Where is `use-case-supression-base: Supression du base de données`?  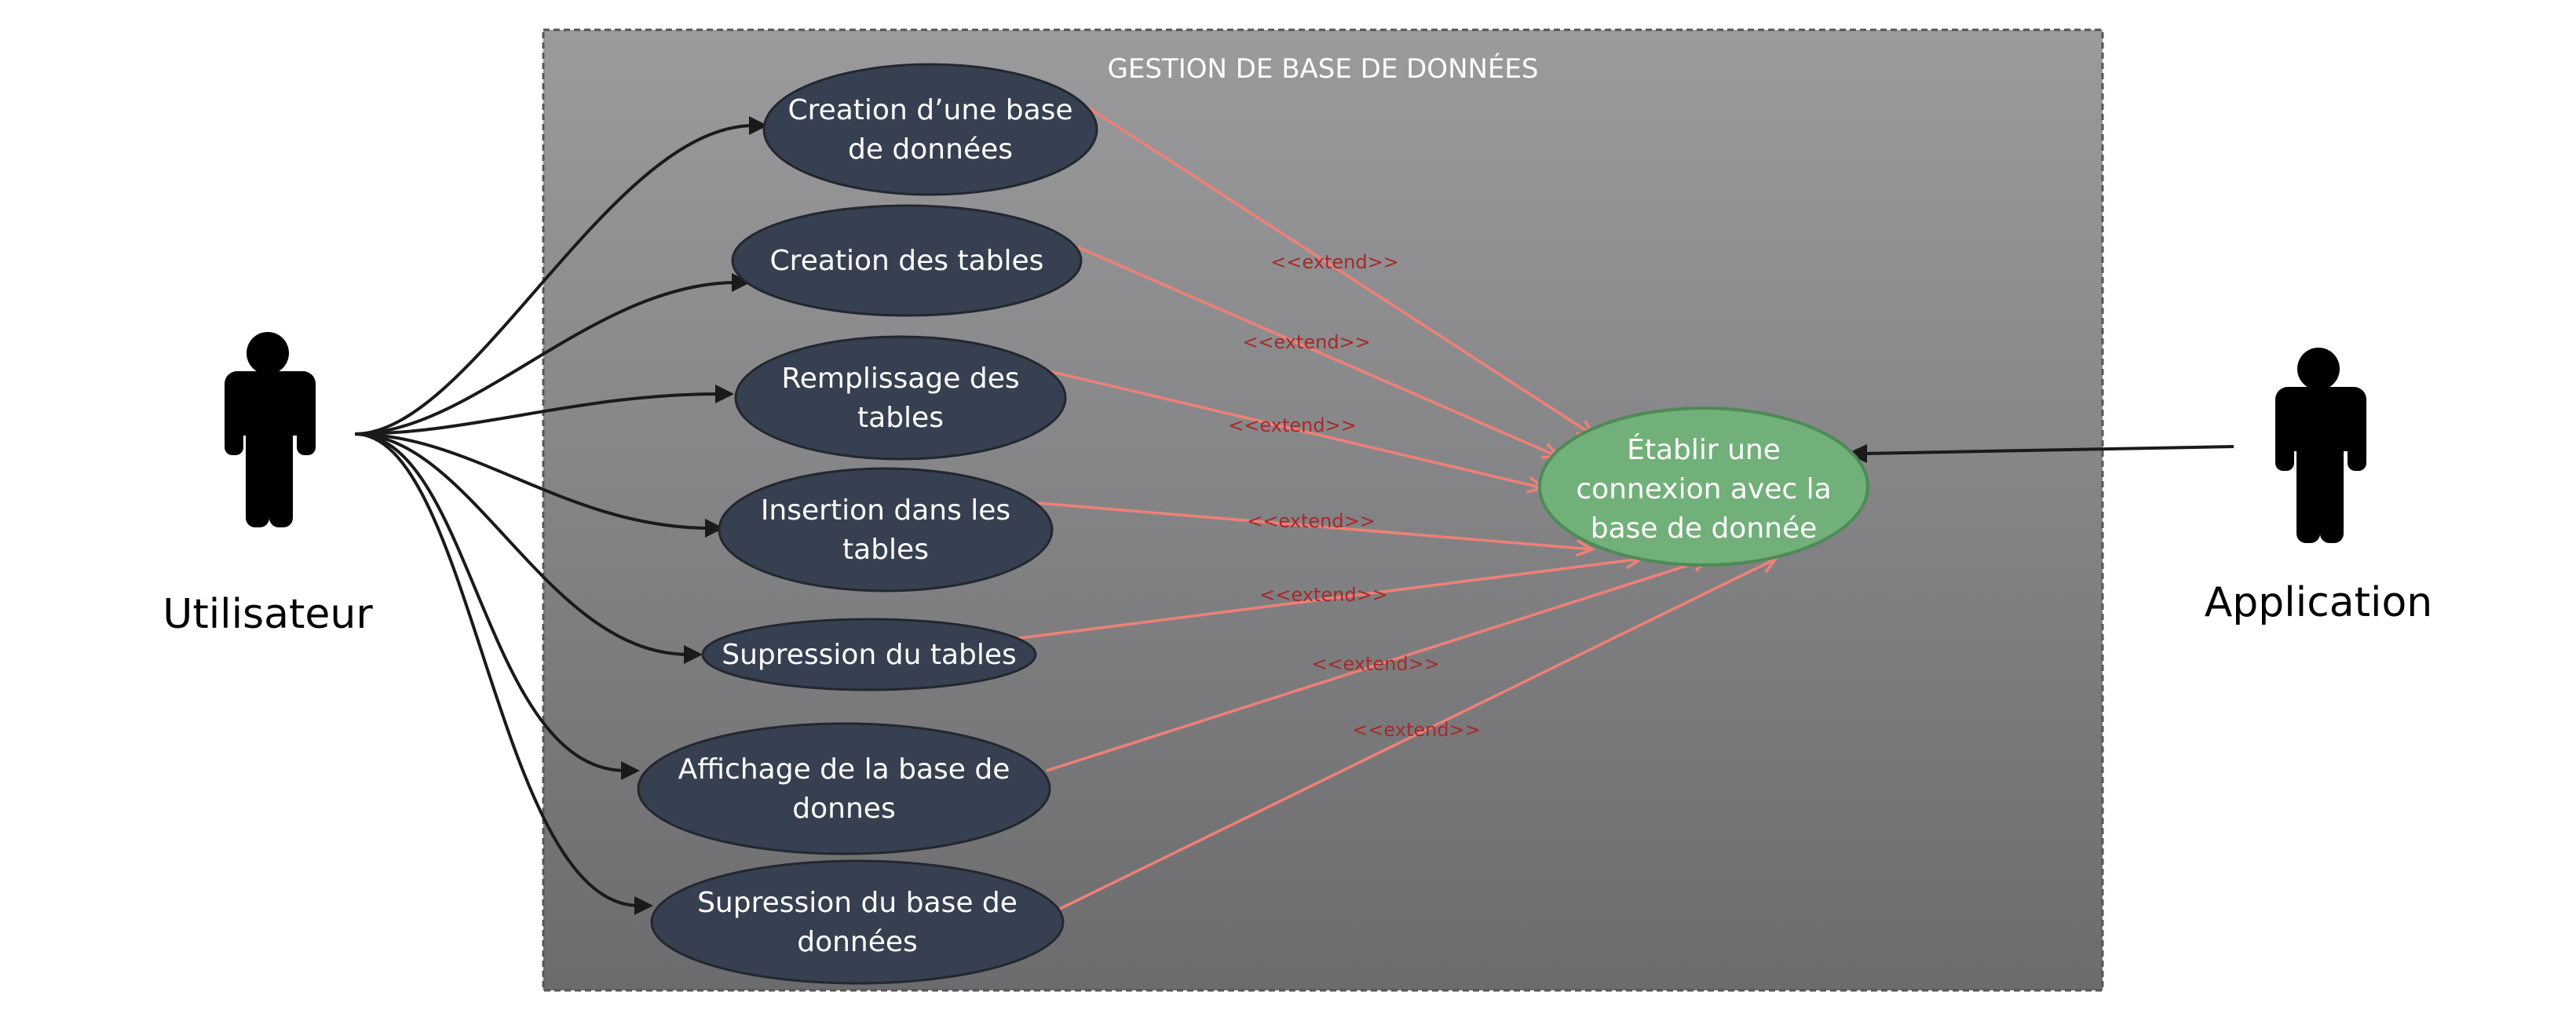
use-case-supression-base: Supression du base de données is located at coordinates (857, 922).